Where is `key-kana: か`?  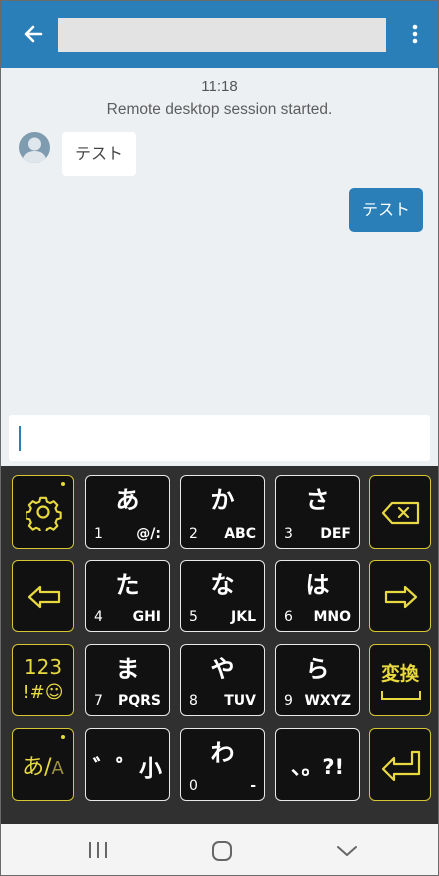 key-kana: か is located at coordinates (222, 500).